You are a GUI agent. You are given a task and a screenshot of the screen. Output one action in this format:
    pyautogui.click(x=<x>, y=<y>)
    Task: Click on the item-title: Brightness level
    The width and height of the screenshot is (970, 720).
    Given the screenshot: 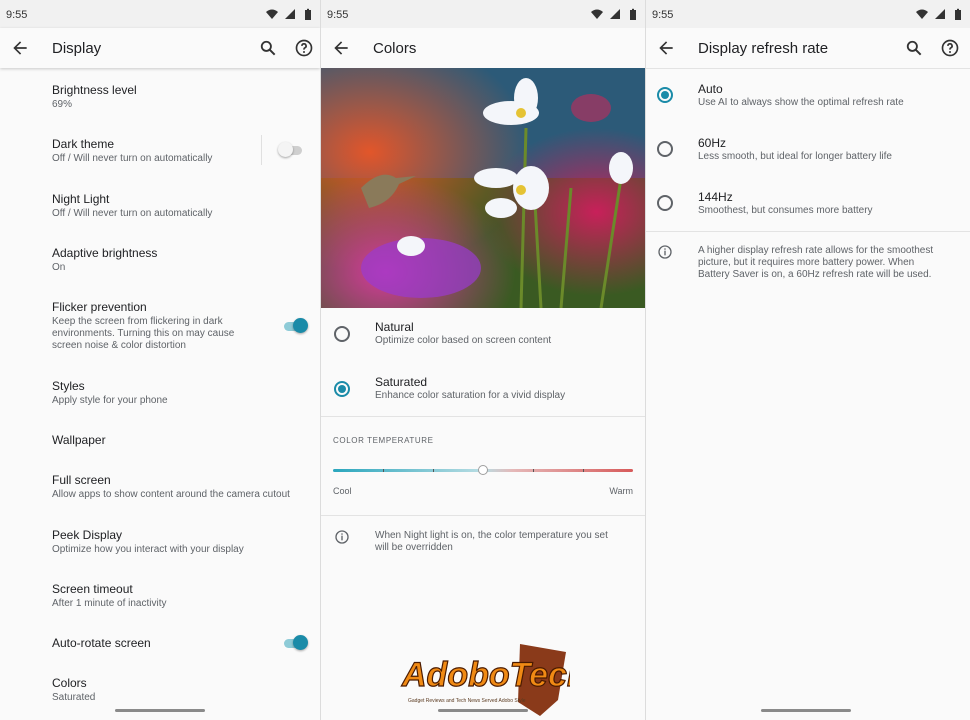 What is the action you would take?
    pyautogui.click(x=94, y=90)
    